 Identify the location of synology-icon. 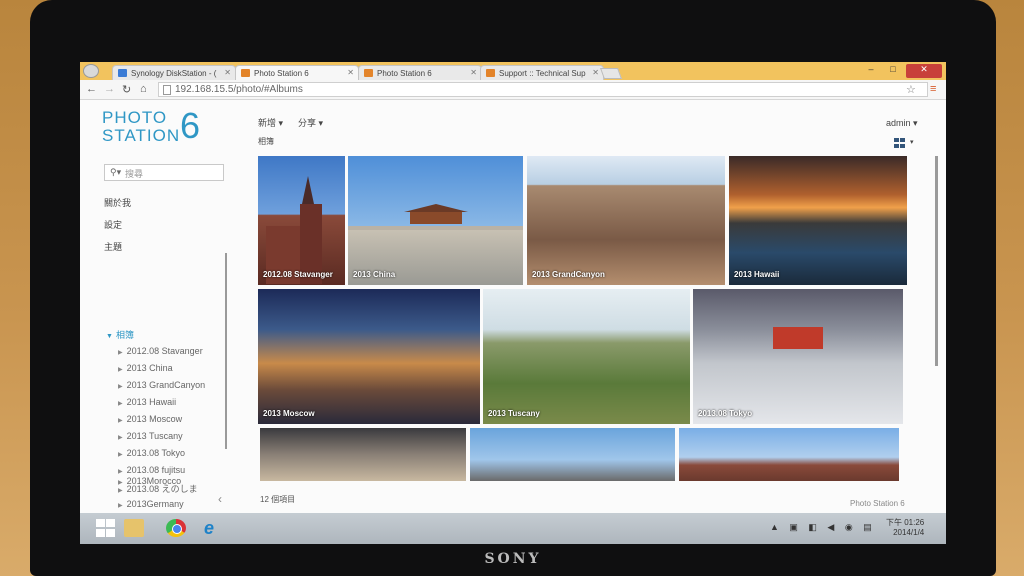
(122, 73).